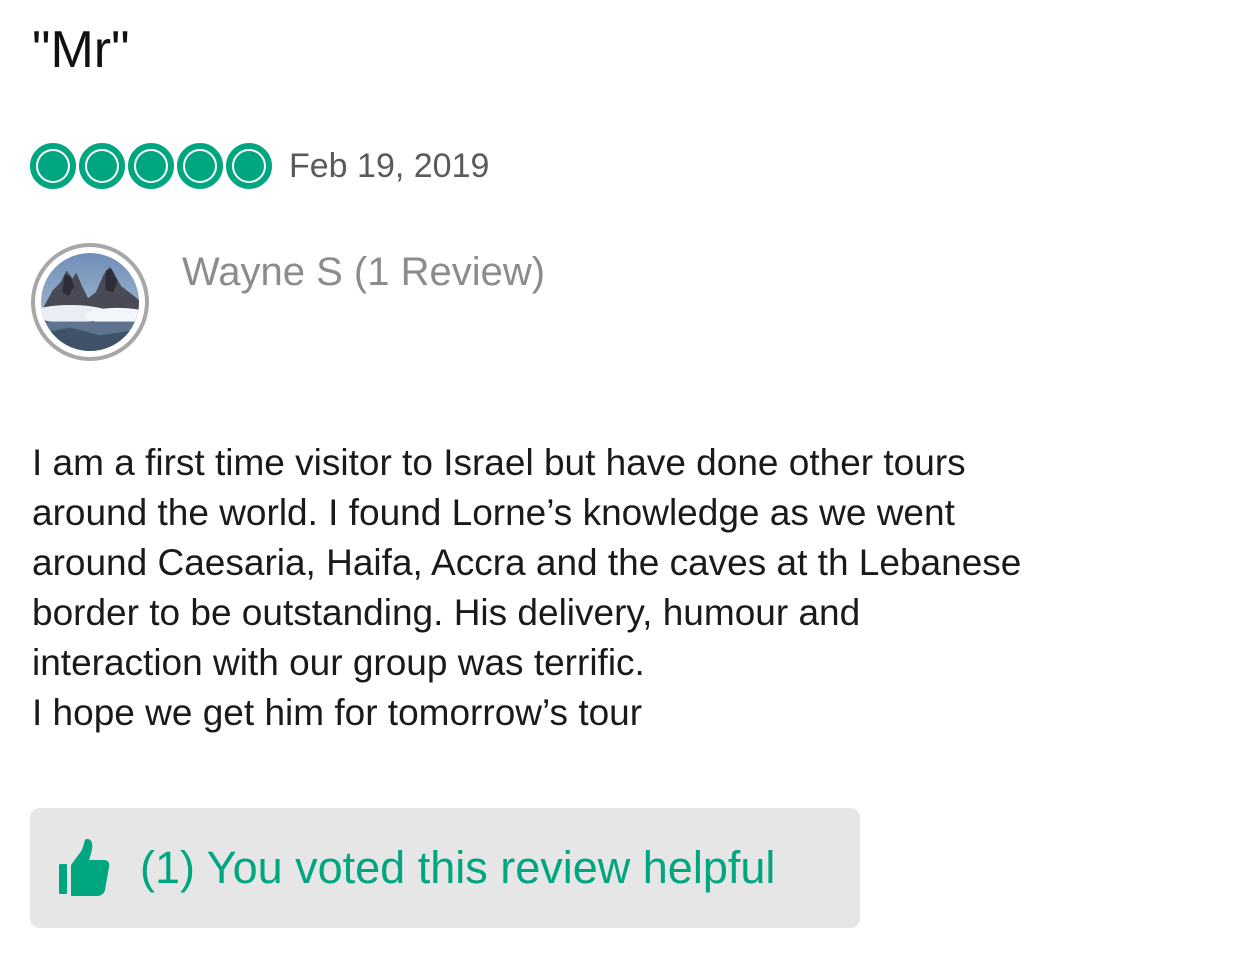  I want to click on reviewer-name: Wayne S (1 Review), so click(363, 272).